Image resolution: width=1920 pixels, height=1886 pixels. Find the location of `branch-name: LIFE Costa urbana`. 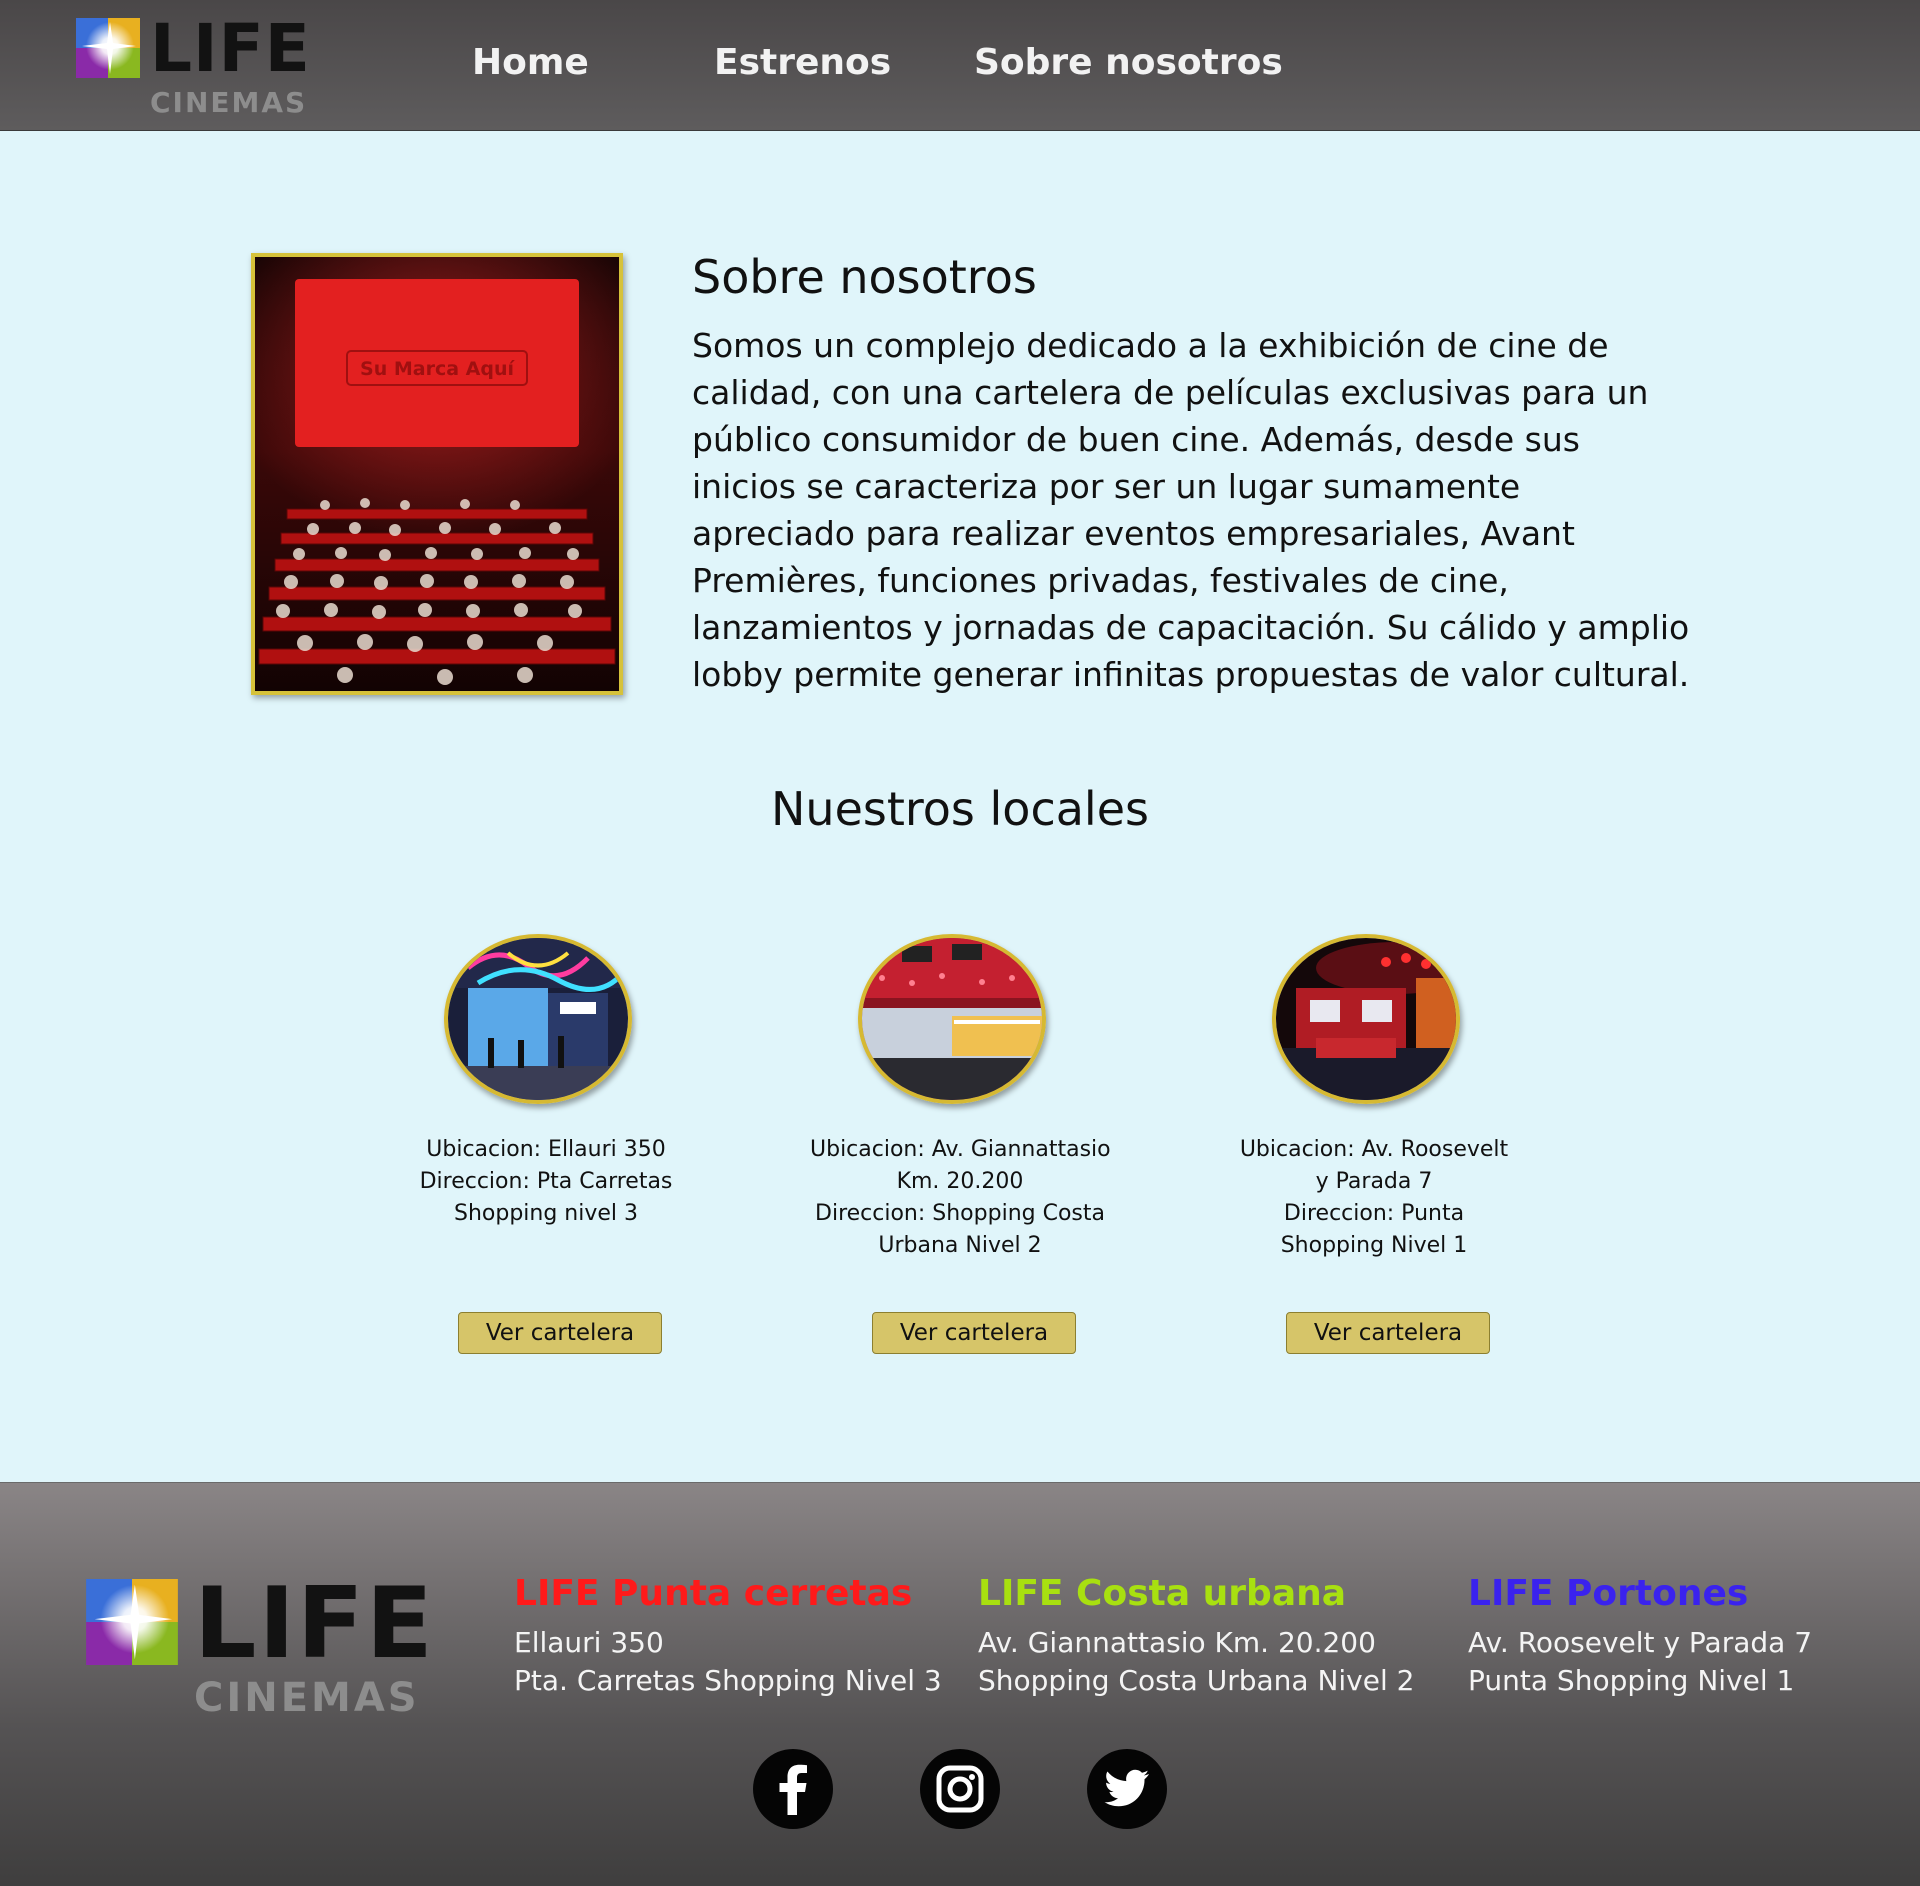

branch-name: LIFE Costa urbana is located at coordinates (1162, 1593).